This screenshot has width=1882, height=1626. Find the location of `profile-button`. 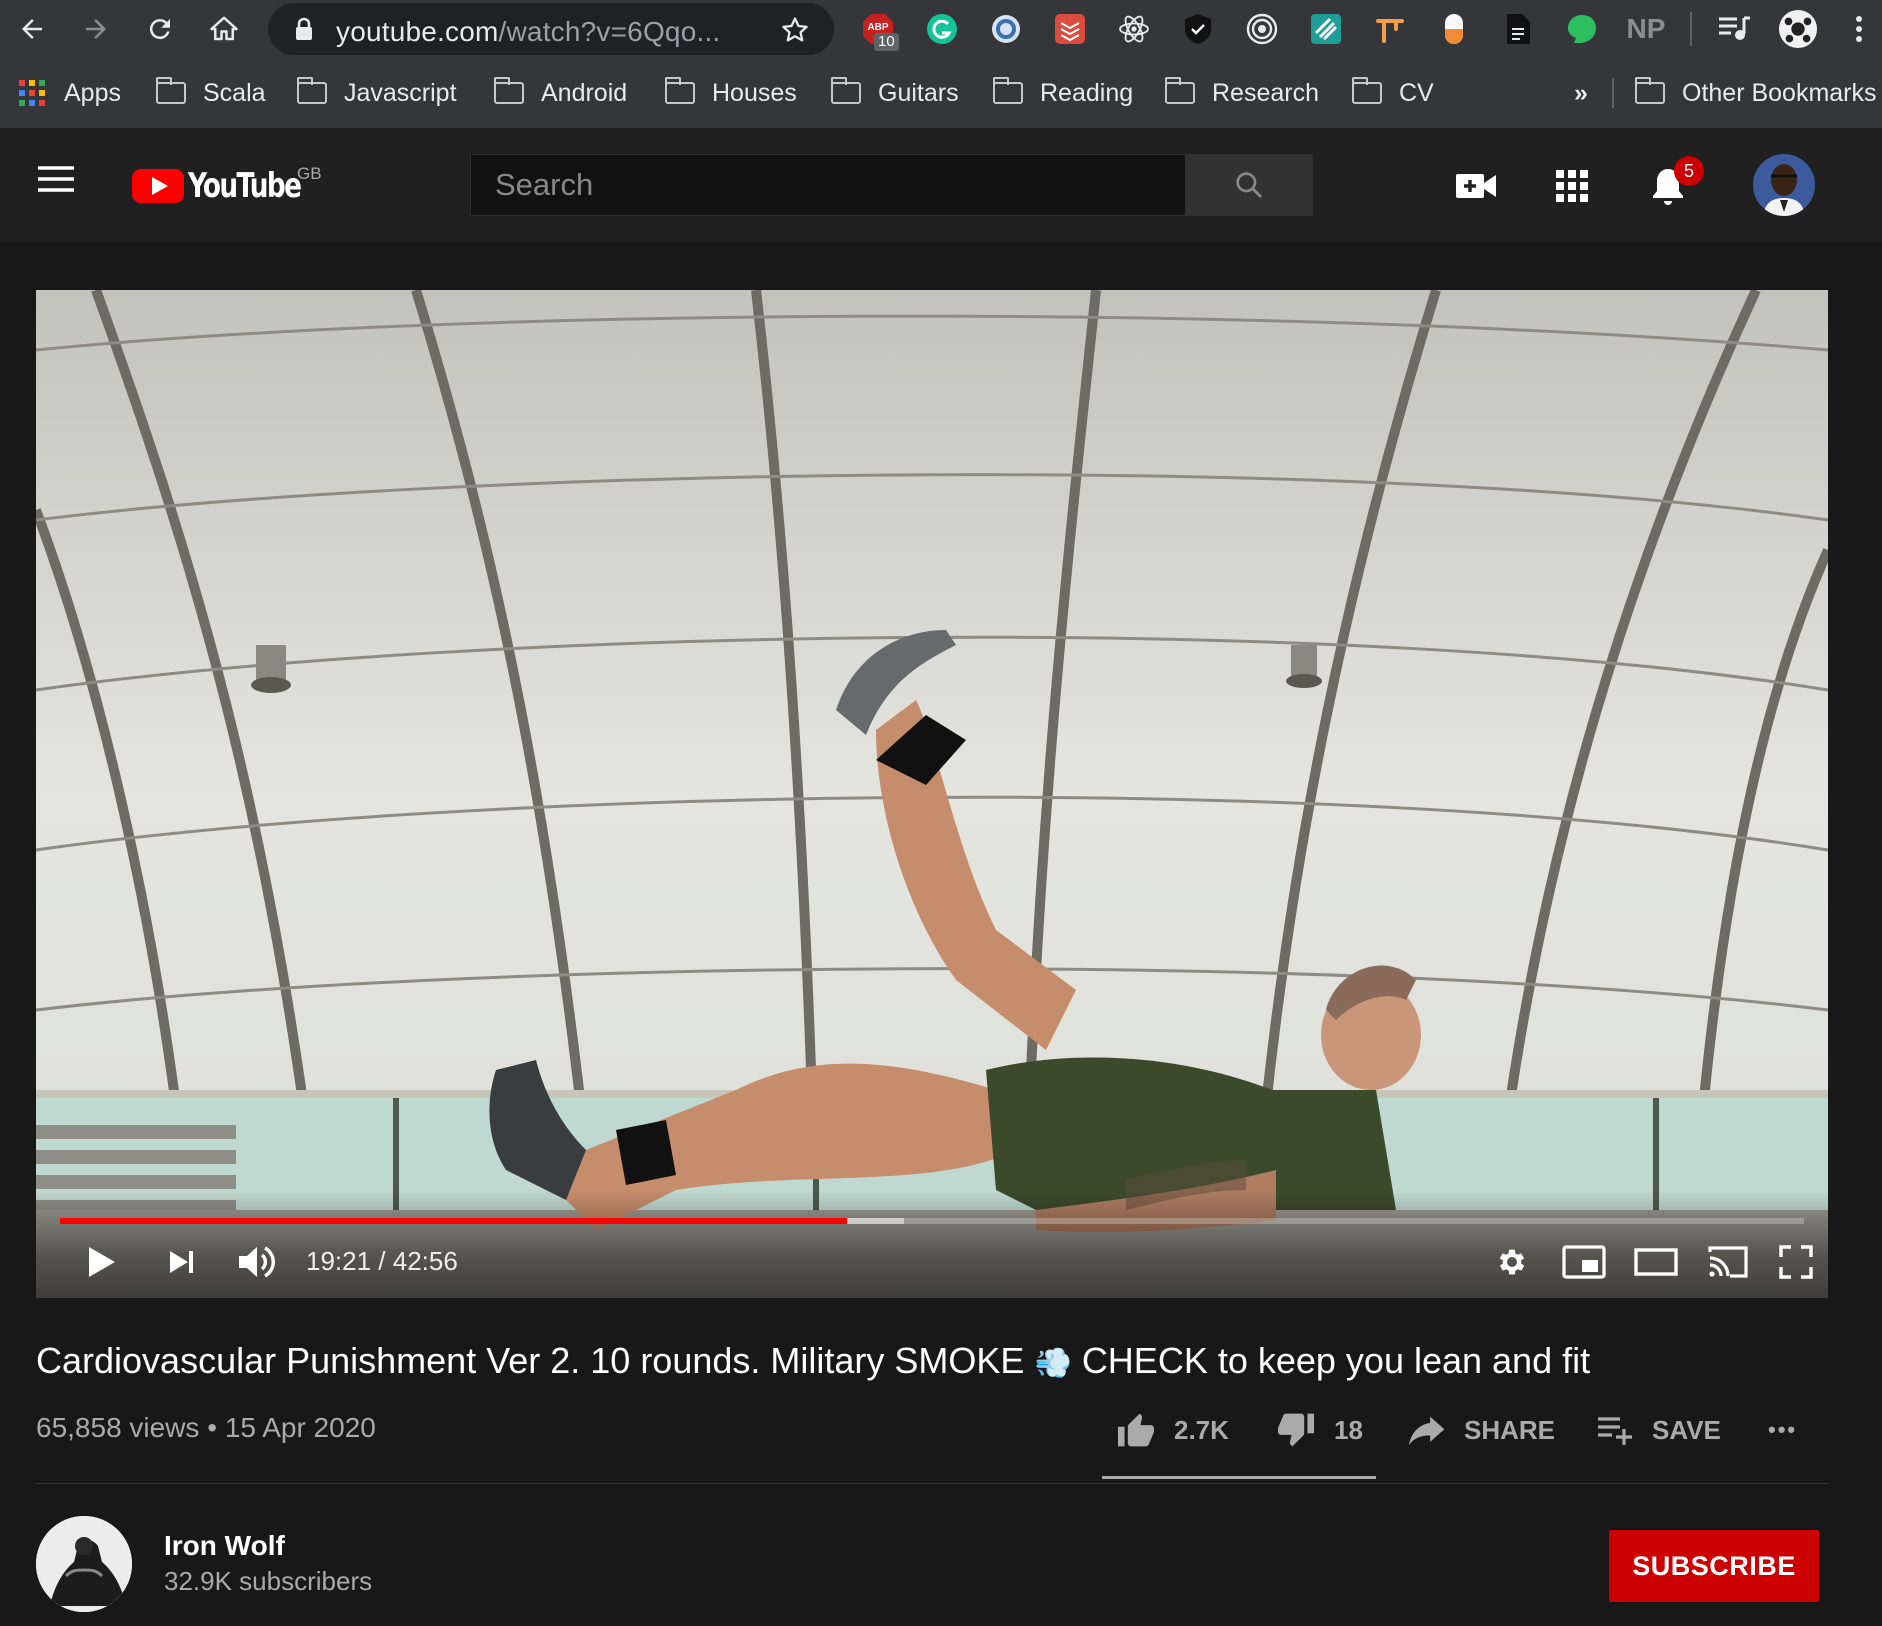

profile-button is located at coordinates (1798, 29).